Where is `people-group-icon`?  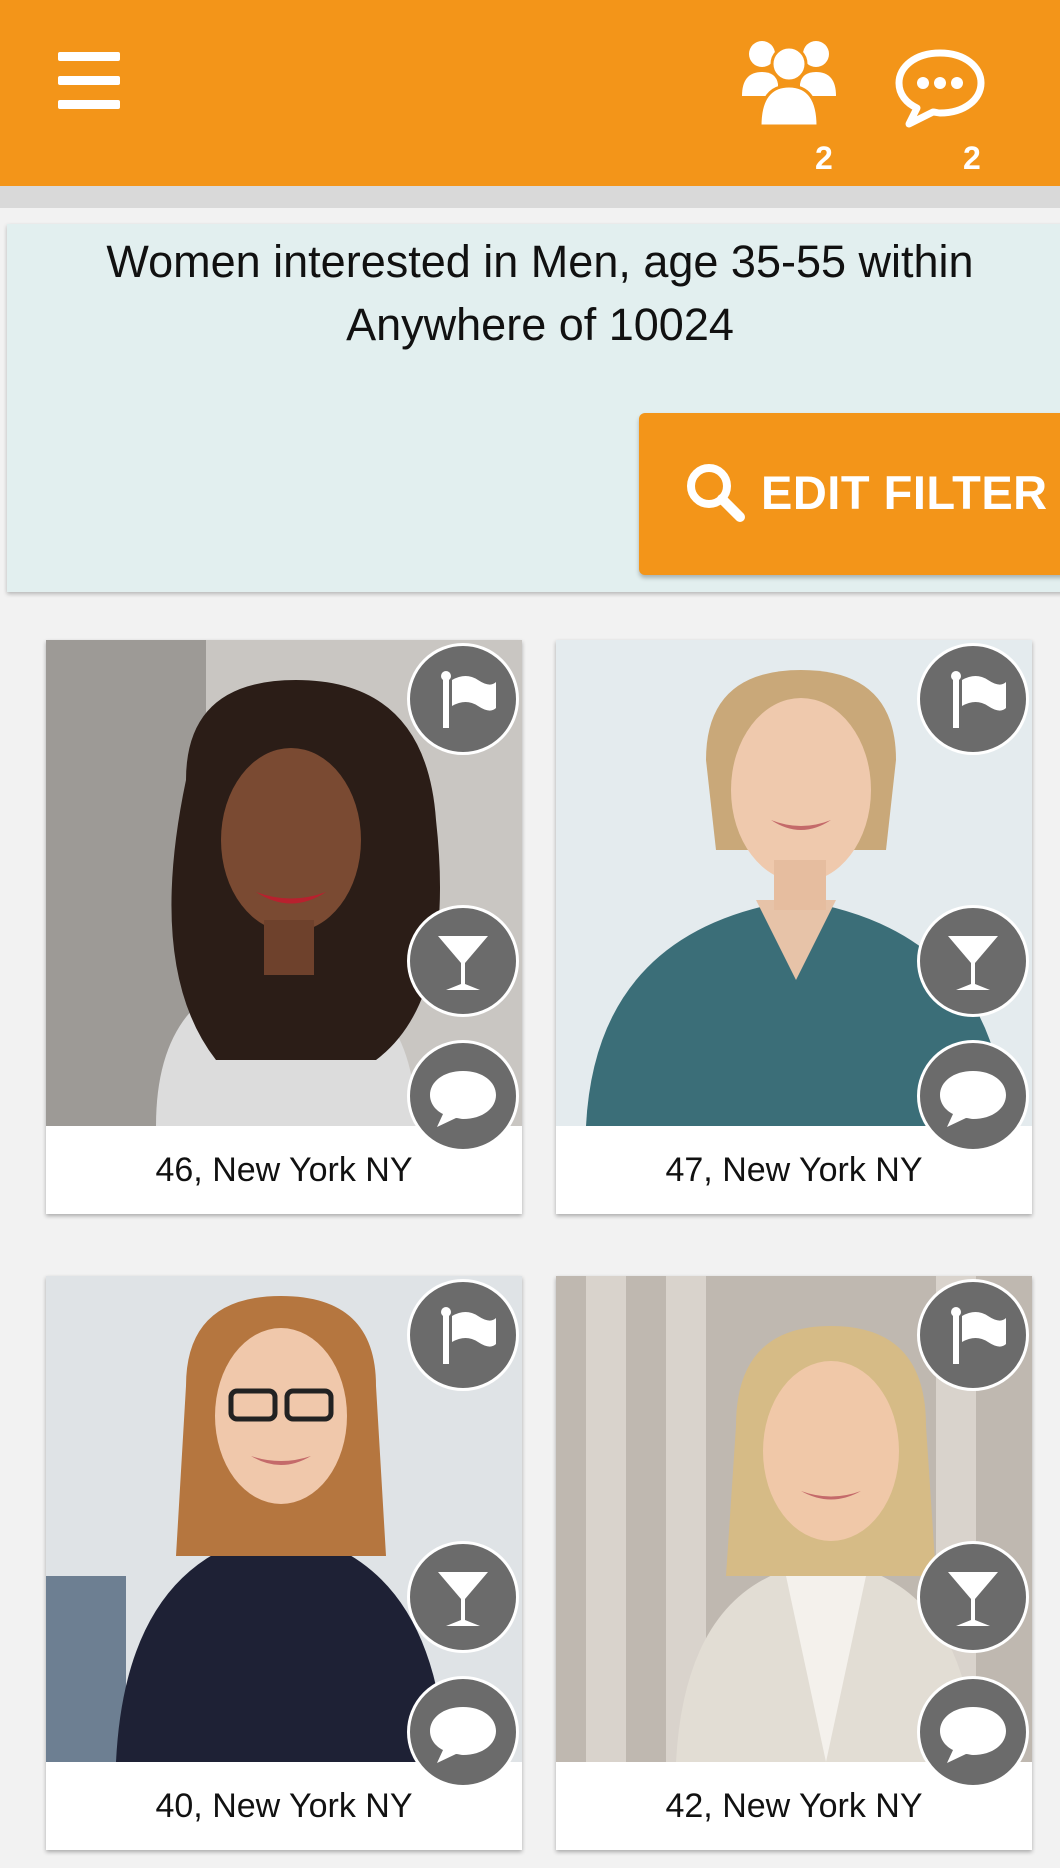
people-group-icon is located at coordinates (789, 81).